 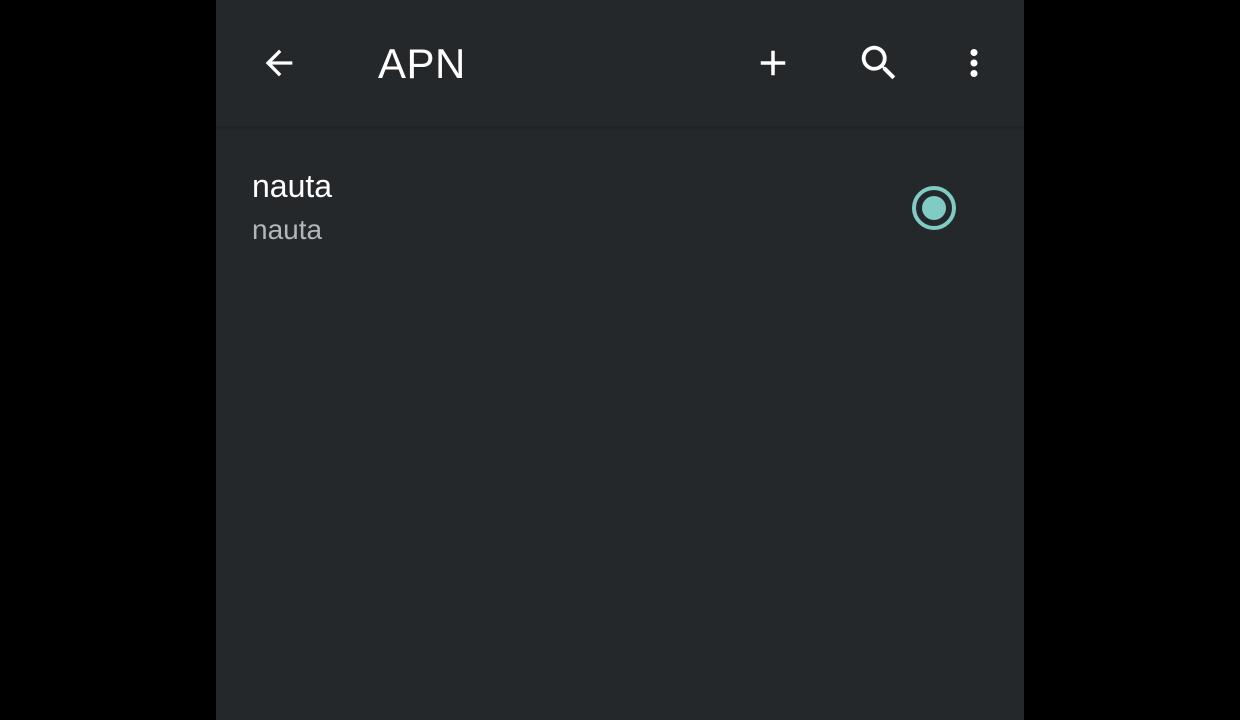 I want to click on apn-radio-button, so click(x=934, y=208).